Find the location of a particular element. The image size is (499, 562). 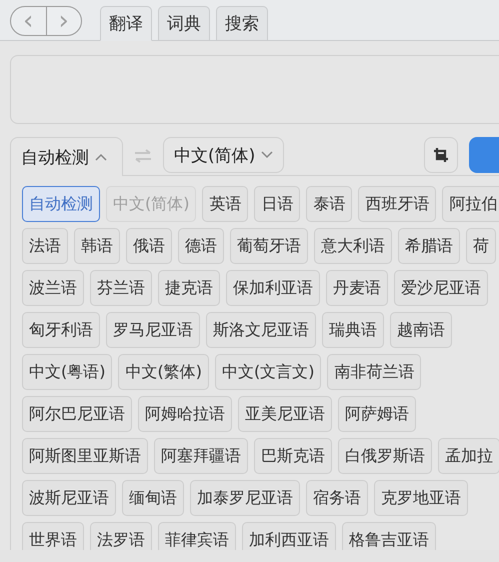

language-option: 捷克语 is located at coordinates (189, 288).